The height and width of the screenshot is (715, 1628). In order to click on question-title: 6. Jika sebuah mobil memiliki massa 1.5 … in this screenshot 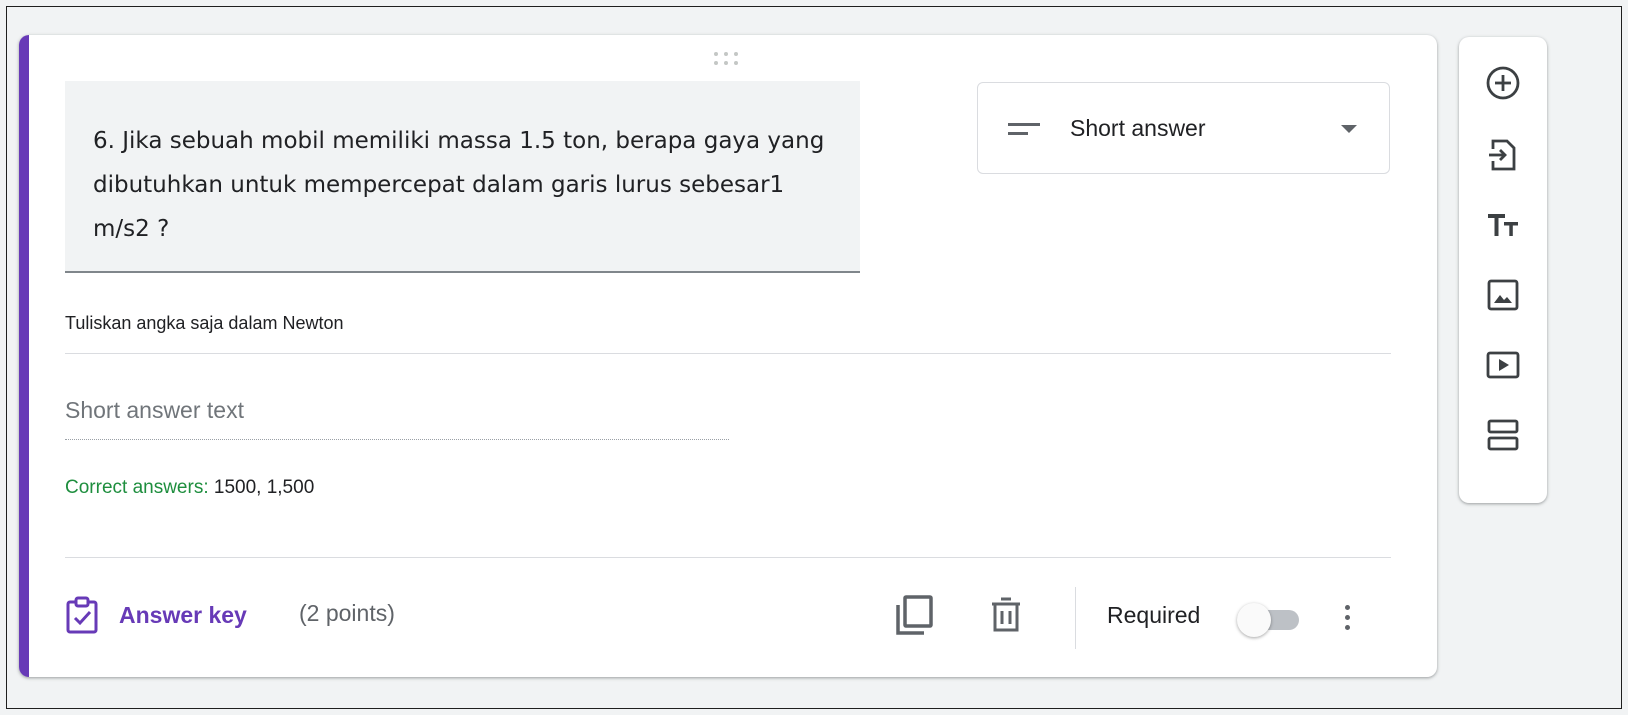, I will do `click(459, 185)`.